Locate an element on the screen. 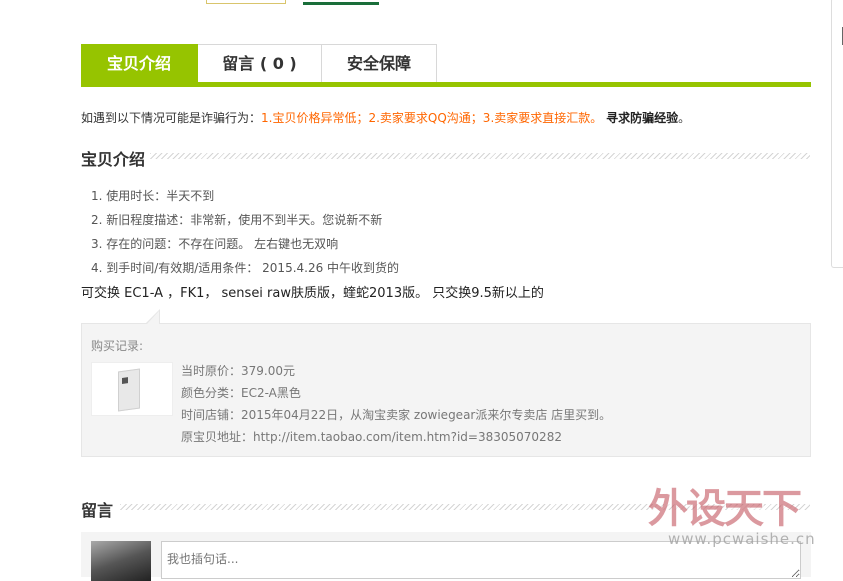 This screenshot has width=843, height=581. purchase-record-title: 购买记录: is located at coordinates (117, 346).